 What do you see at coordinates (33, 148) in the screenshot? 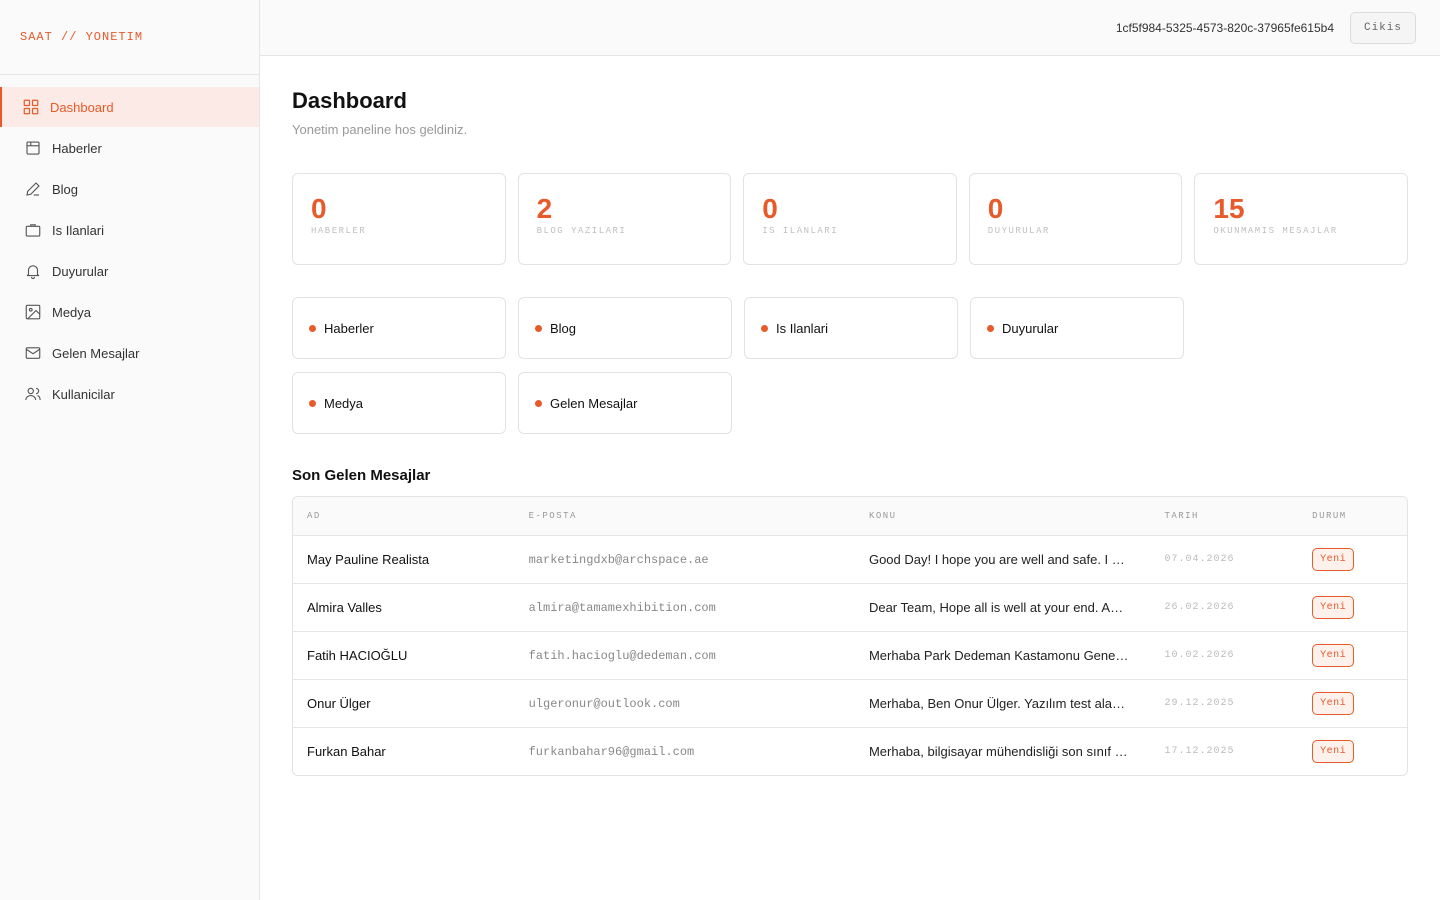
I see `calendar-icon` at bounding box center [33, 148].